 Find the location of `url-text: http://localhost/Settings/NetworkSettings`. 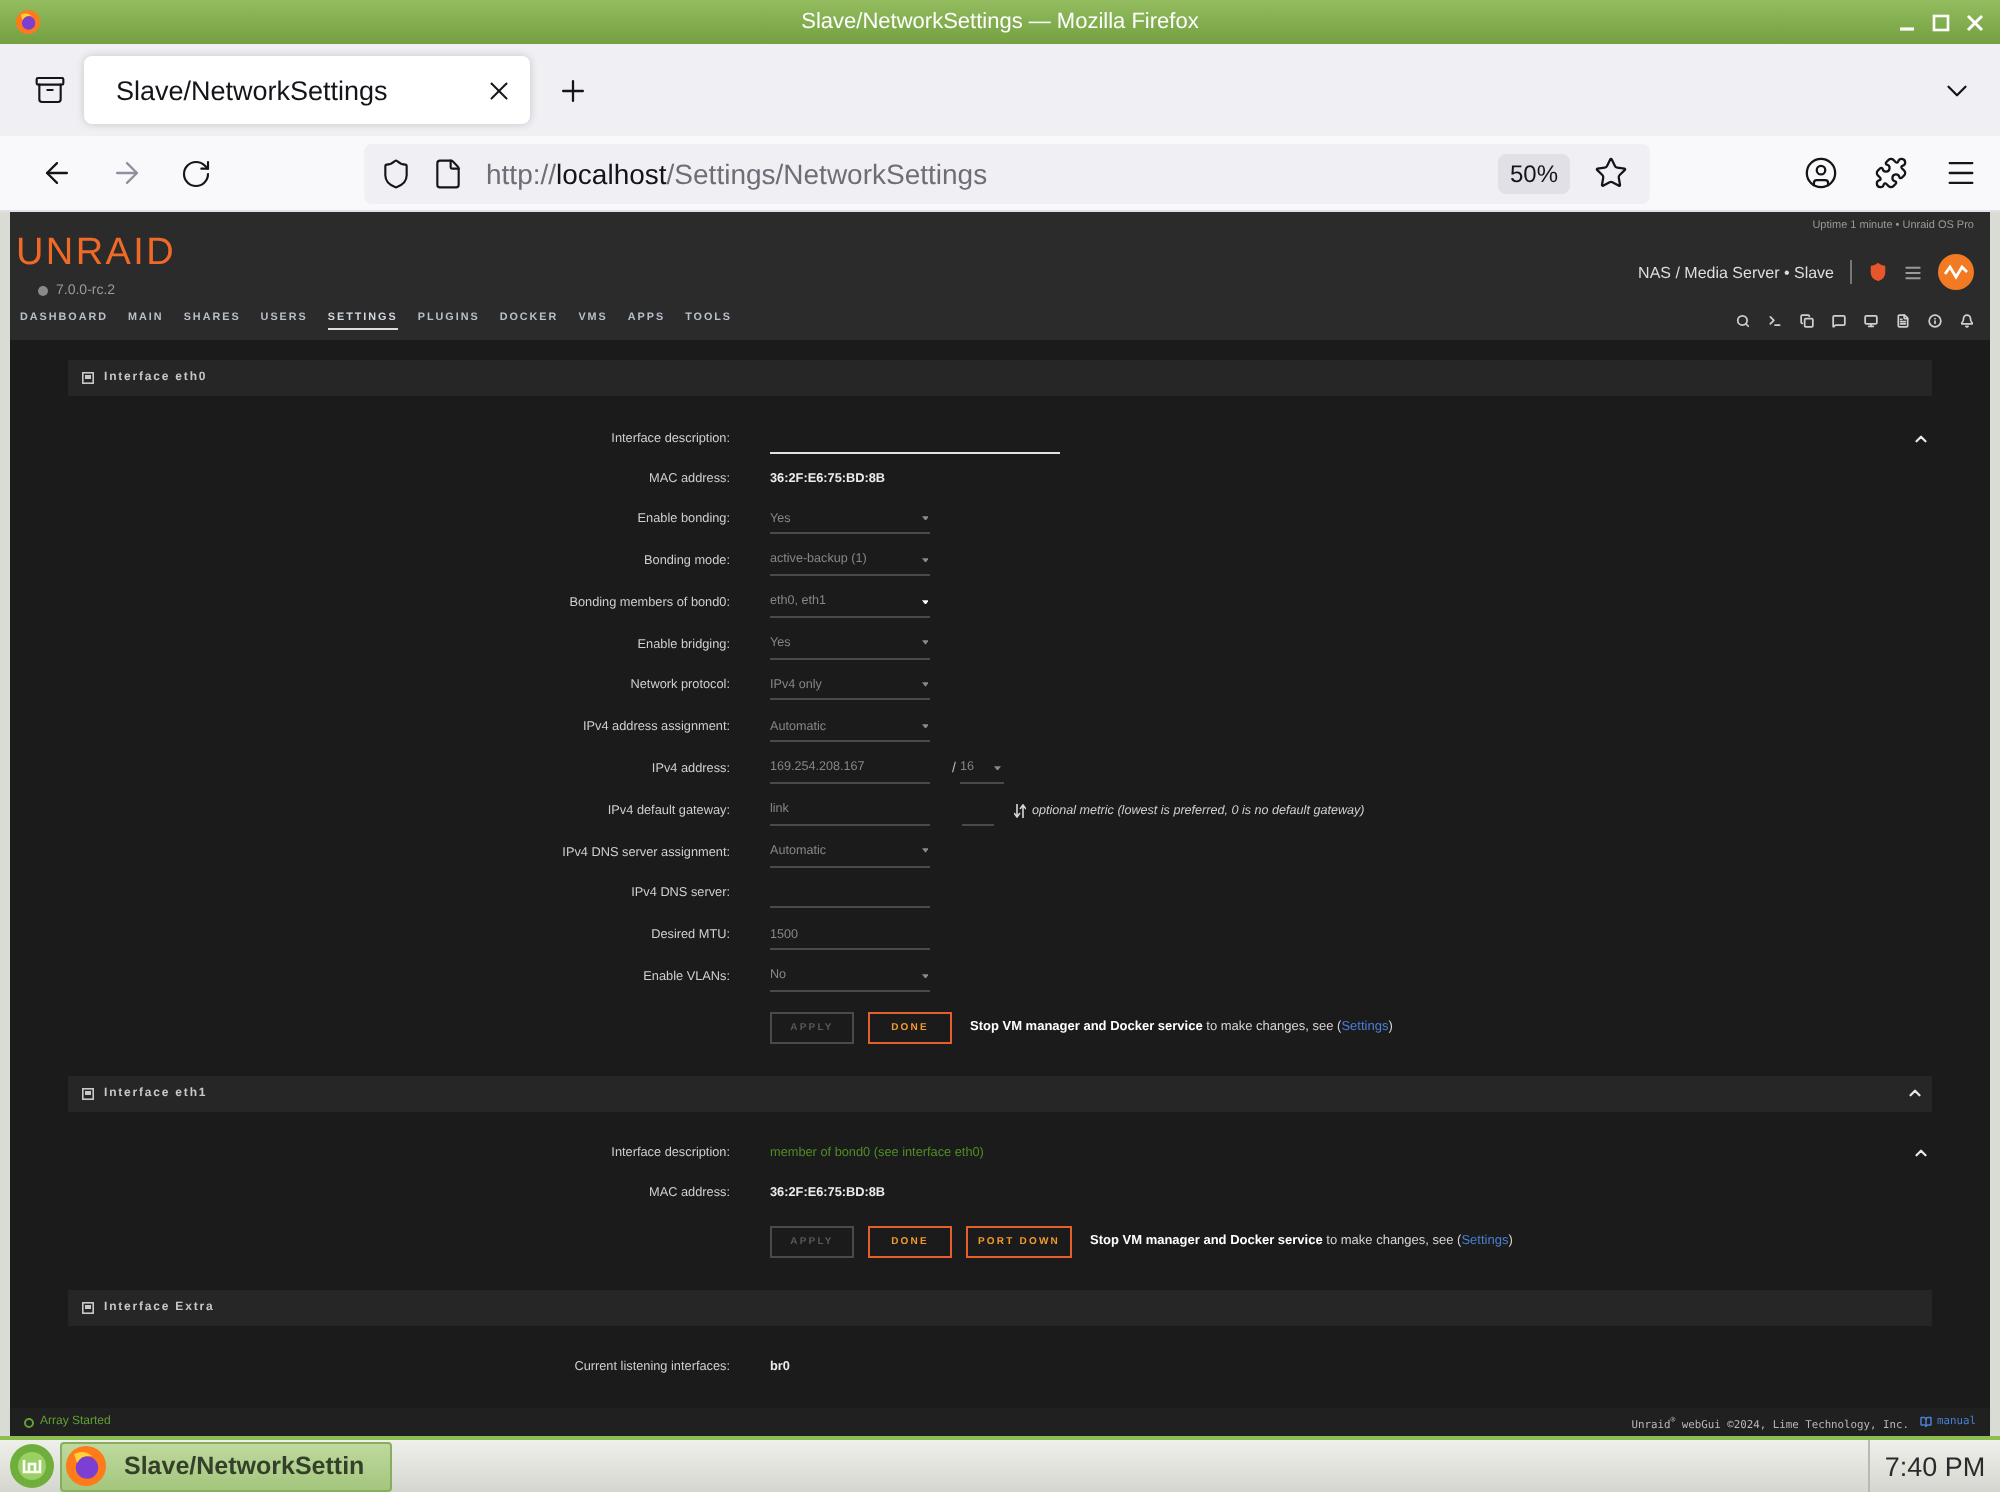

url-text: http://localhost/Settings/NetworkSettings is located at coordinates (737, 173).